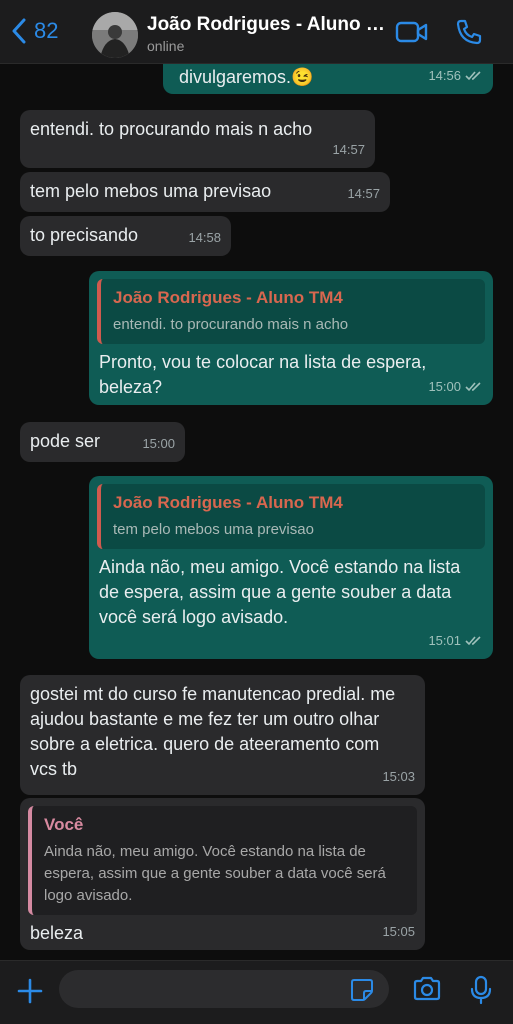  I want to click on contact-name: João Rodrigues - Aluno TM4, so click(267, 24).